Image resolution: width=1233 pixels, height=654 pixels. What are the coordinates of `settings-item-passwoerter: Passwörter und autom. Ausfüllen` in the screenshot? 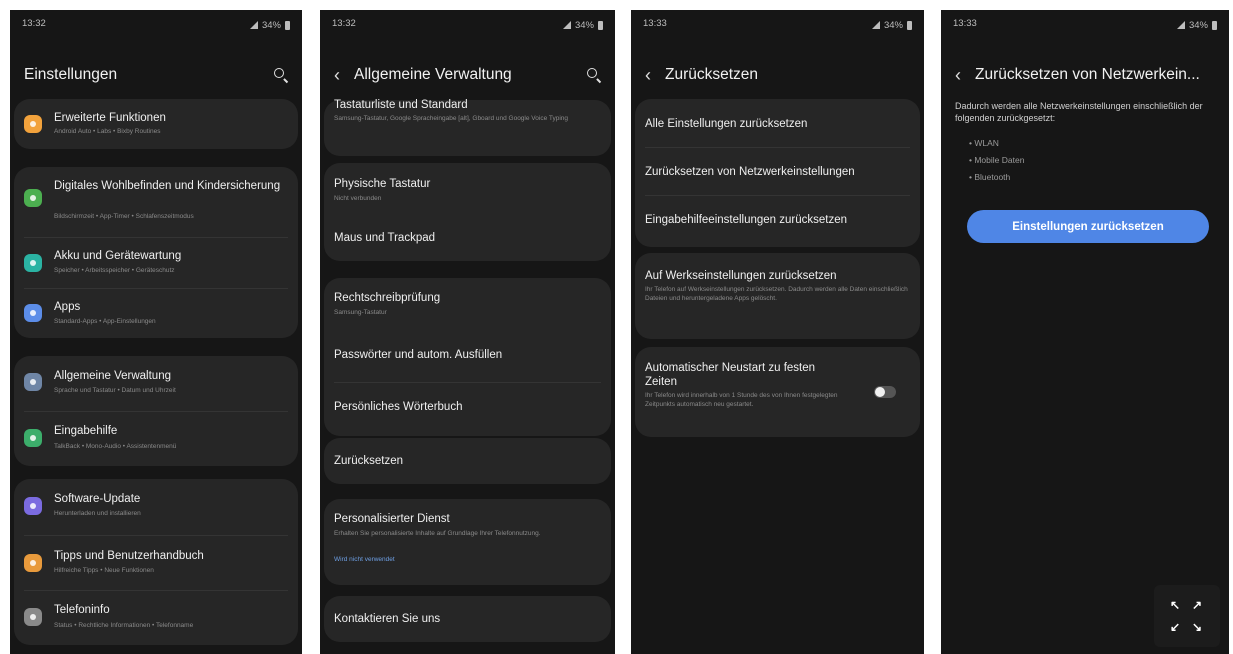 It's located at (467, 355).